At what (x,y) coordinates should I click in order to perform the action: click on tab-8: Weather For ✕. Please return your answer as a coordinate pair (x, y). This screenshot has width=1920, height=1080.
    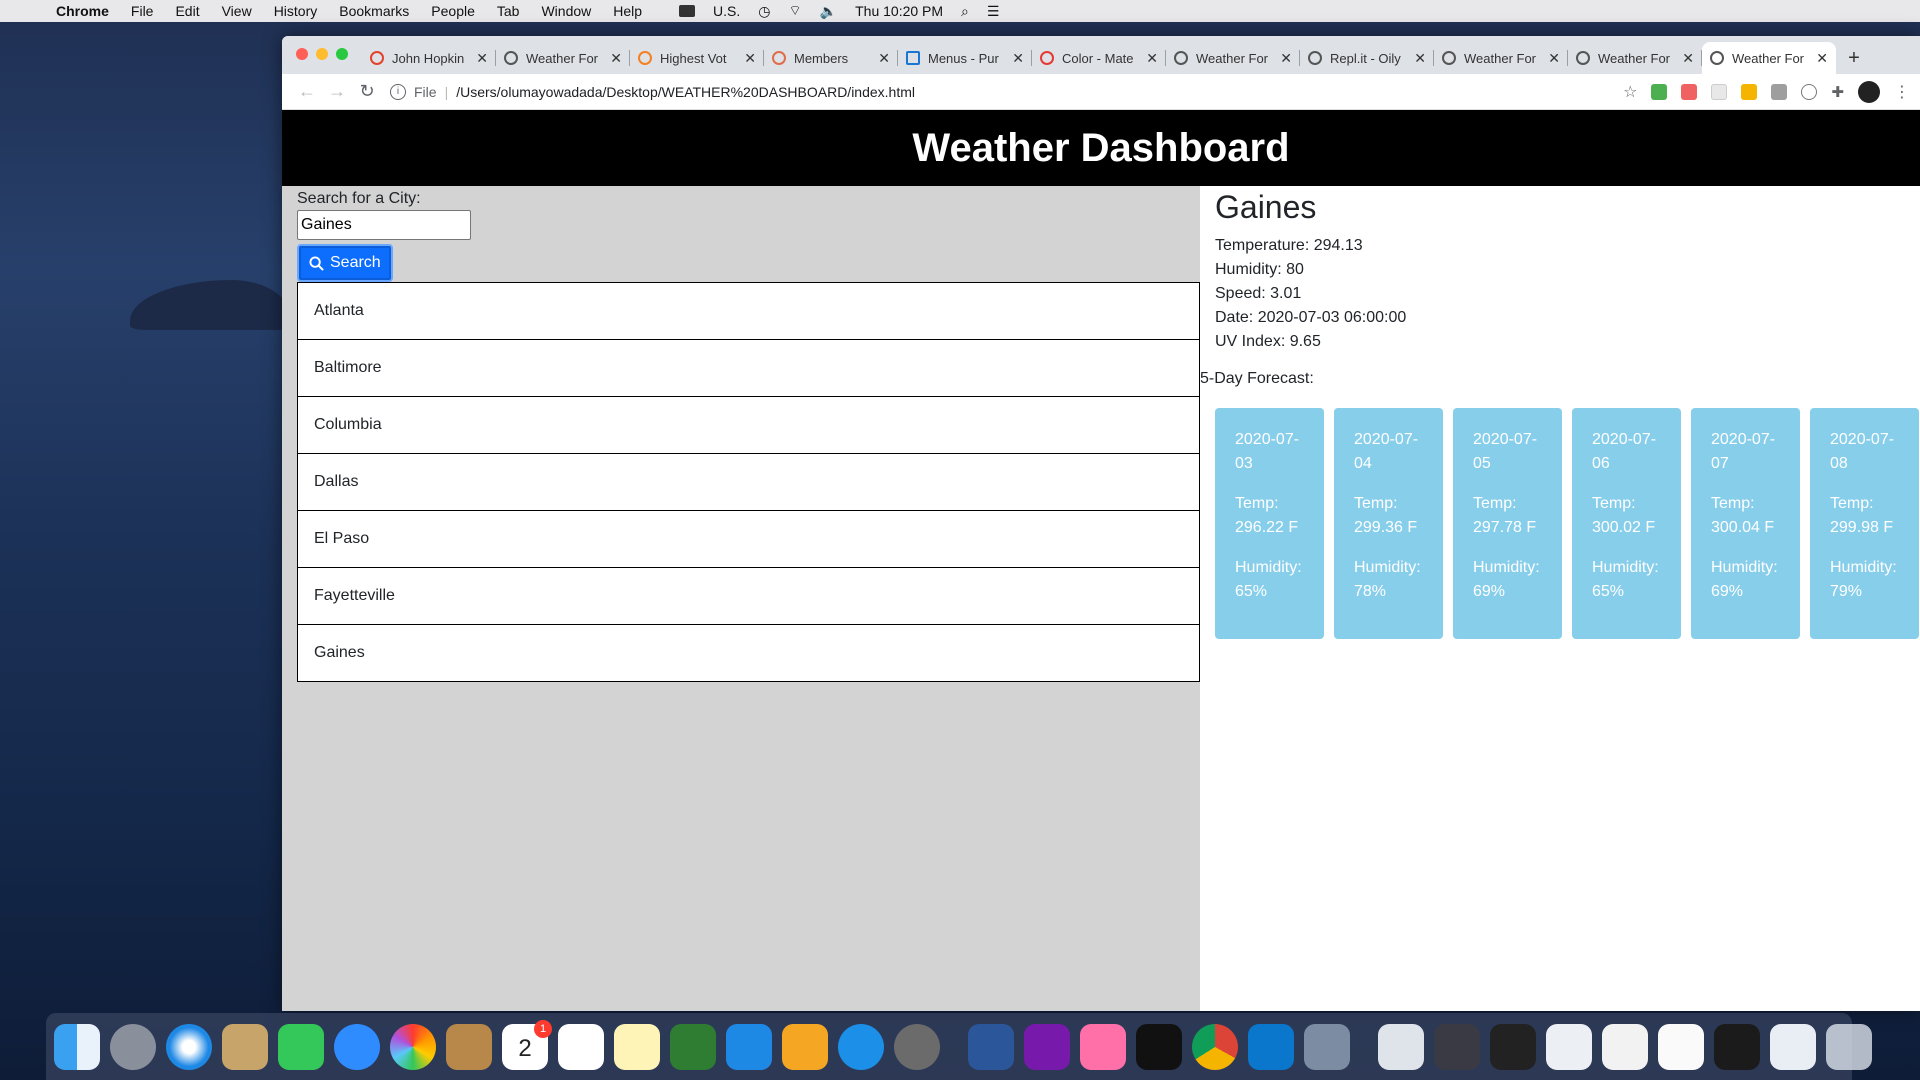
    Looking at the image, I should click on (1501, 58).